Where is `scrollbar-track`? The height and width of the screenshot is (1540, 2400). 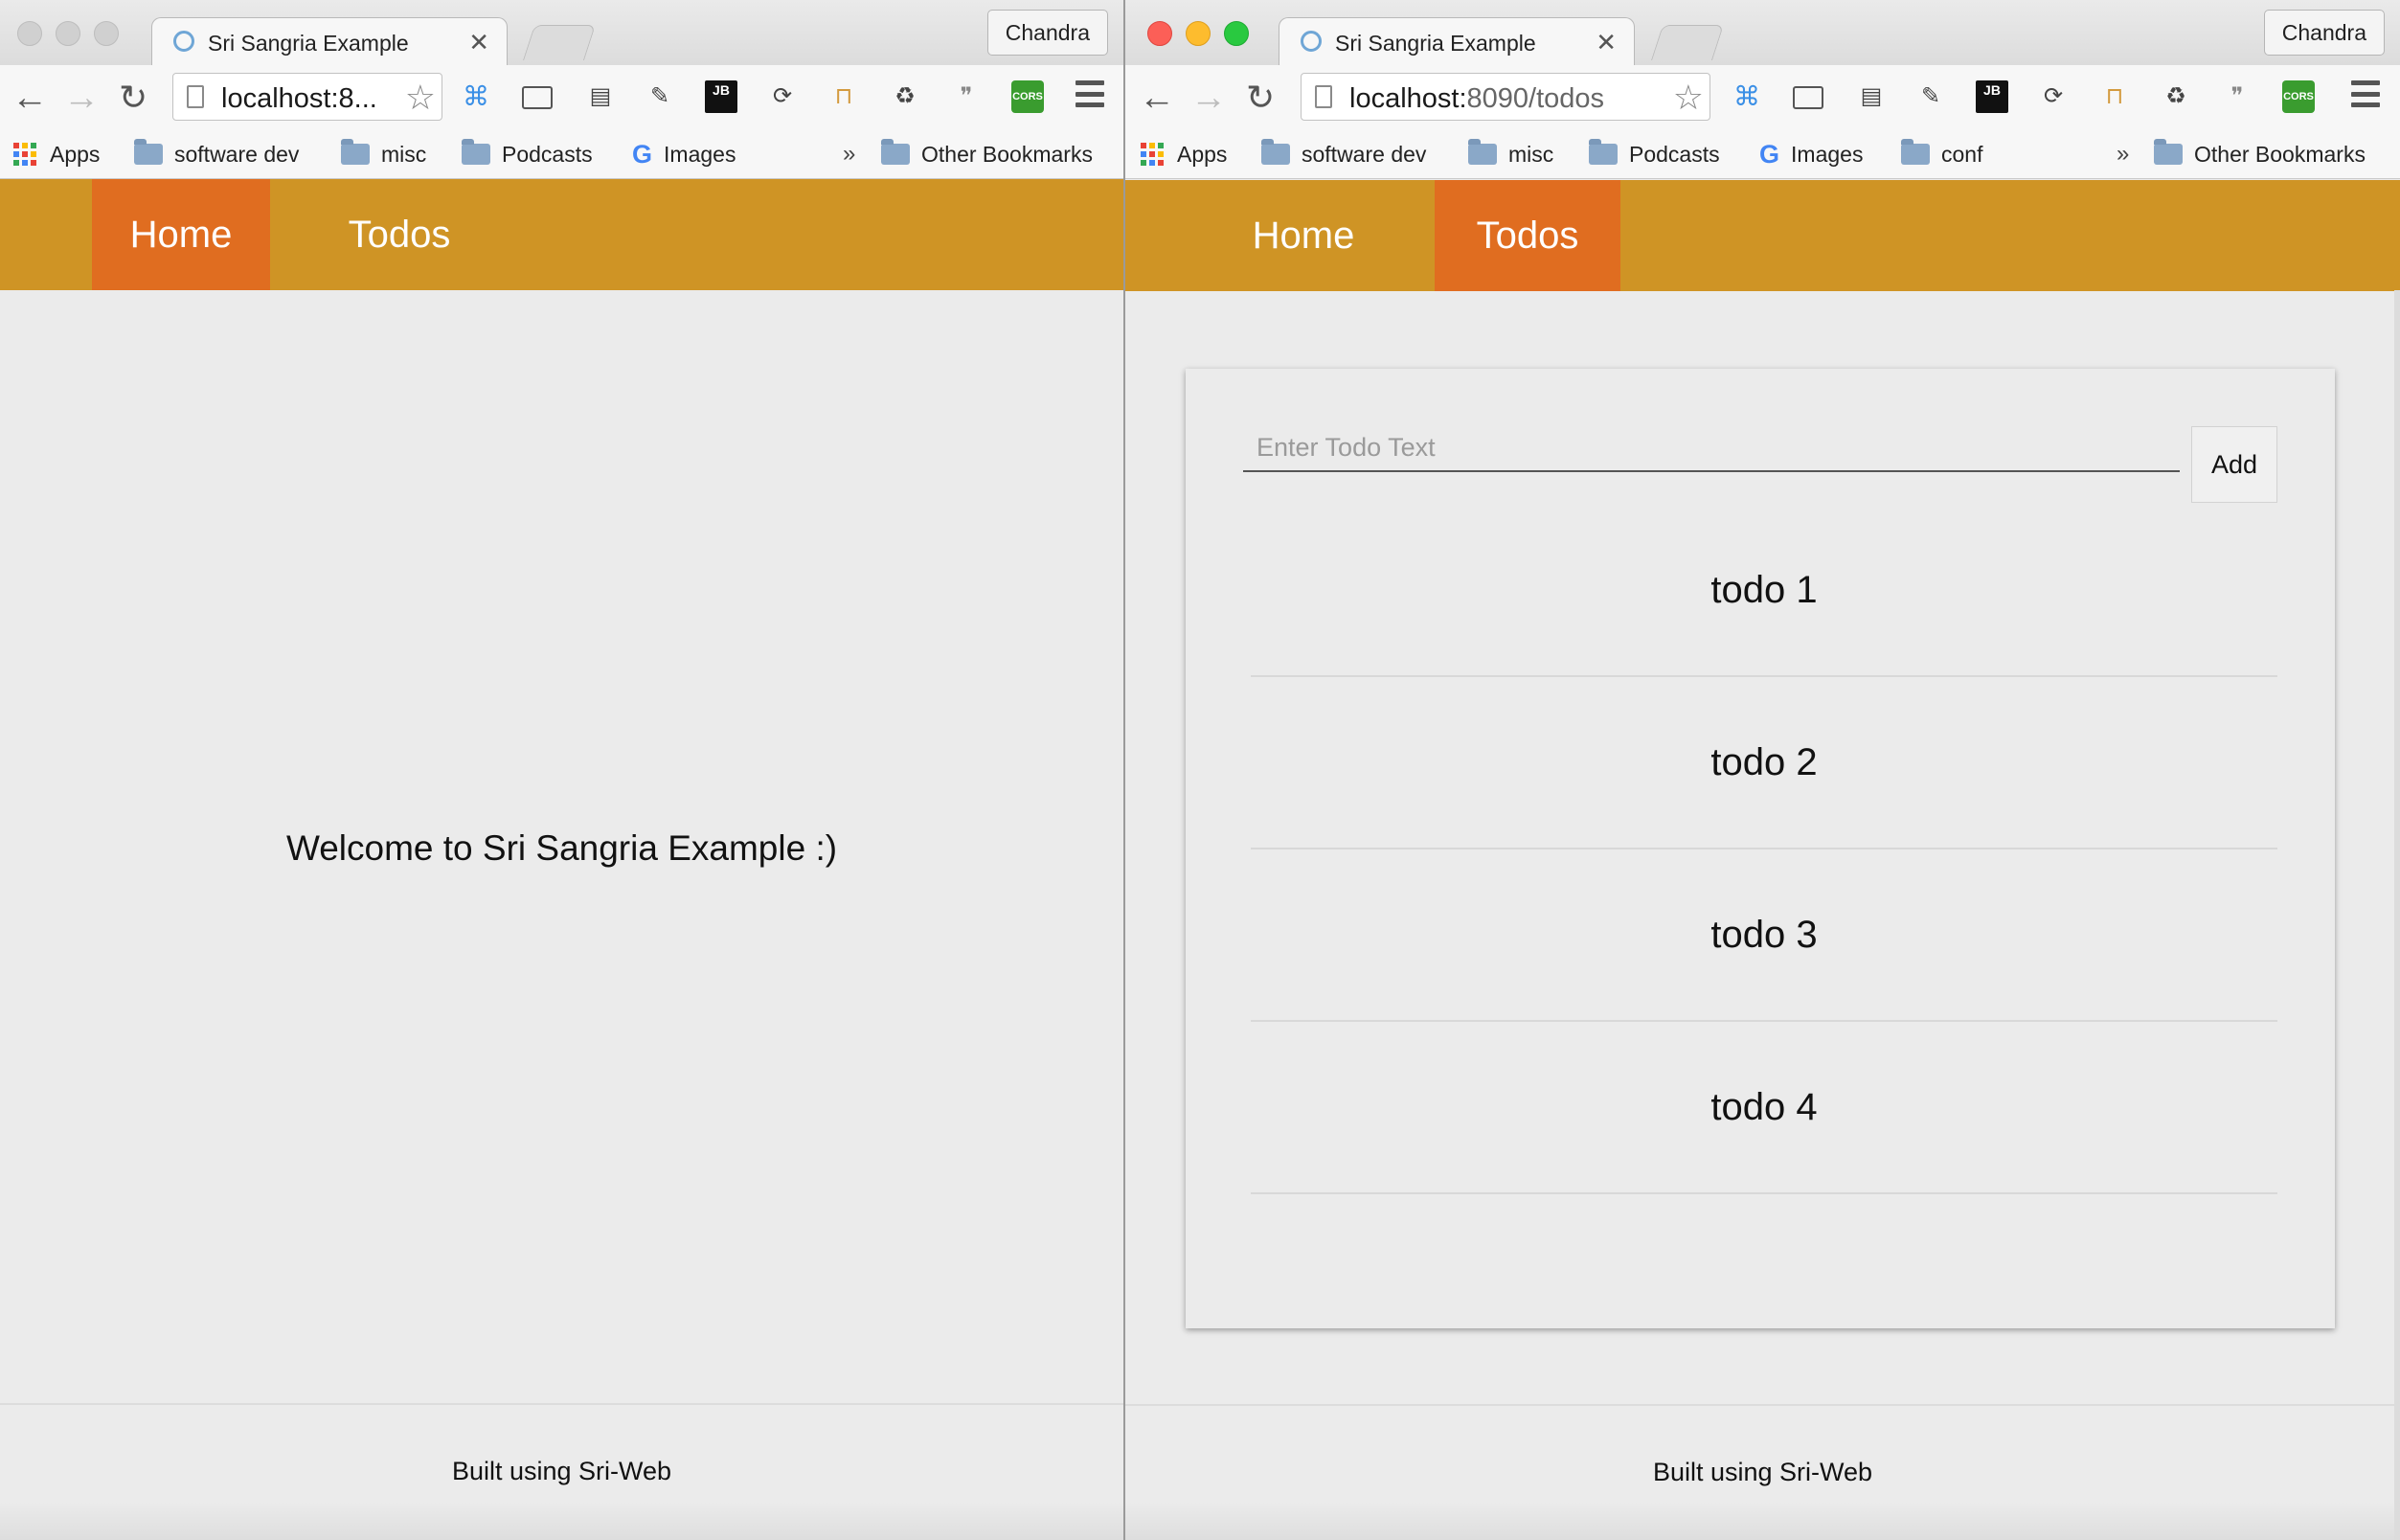
scrollbar-track is located at coordinates (2397, 915).